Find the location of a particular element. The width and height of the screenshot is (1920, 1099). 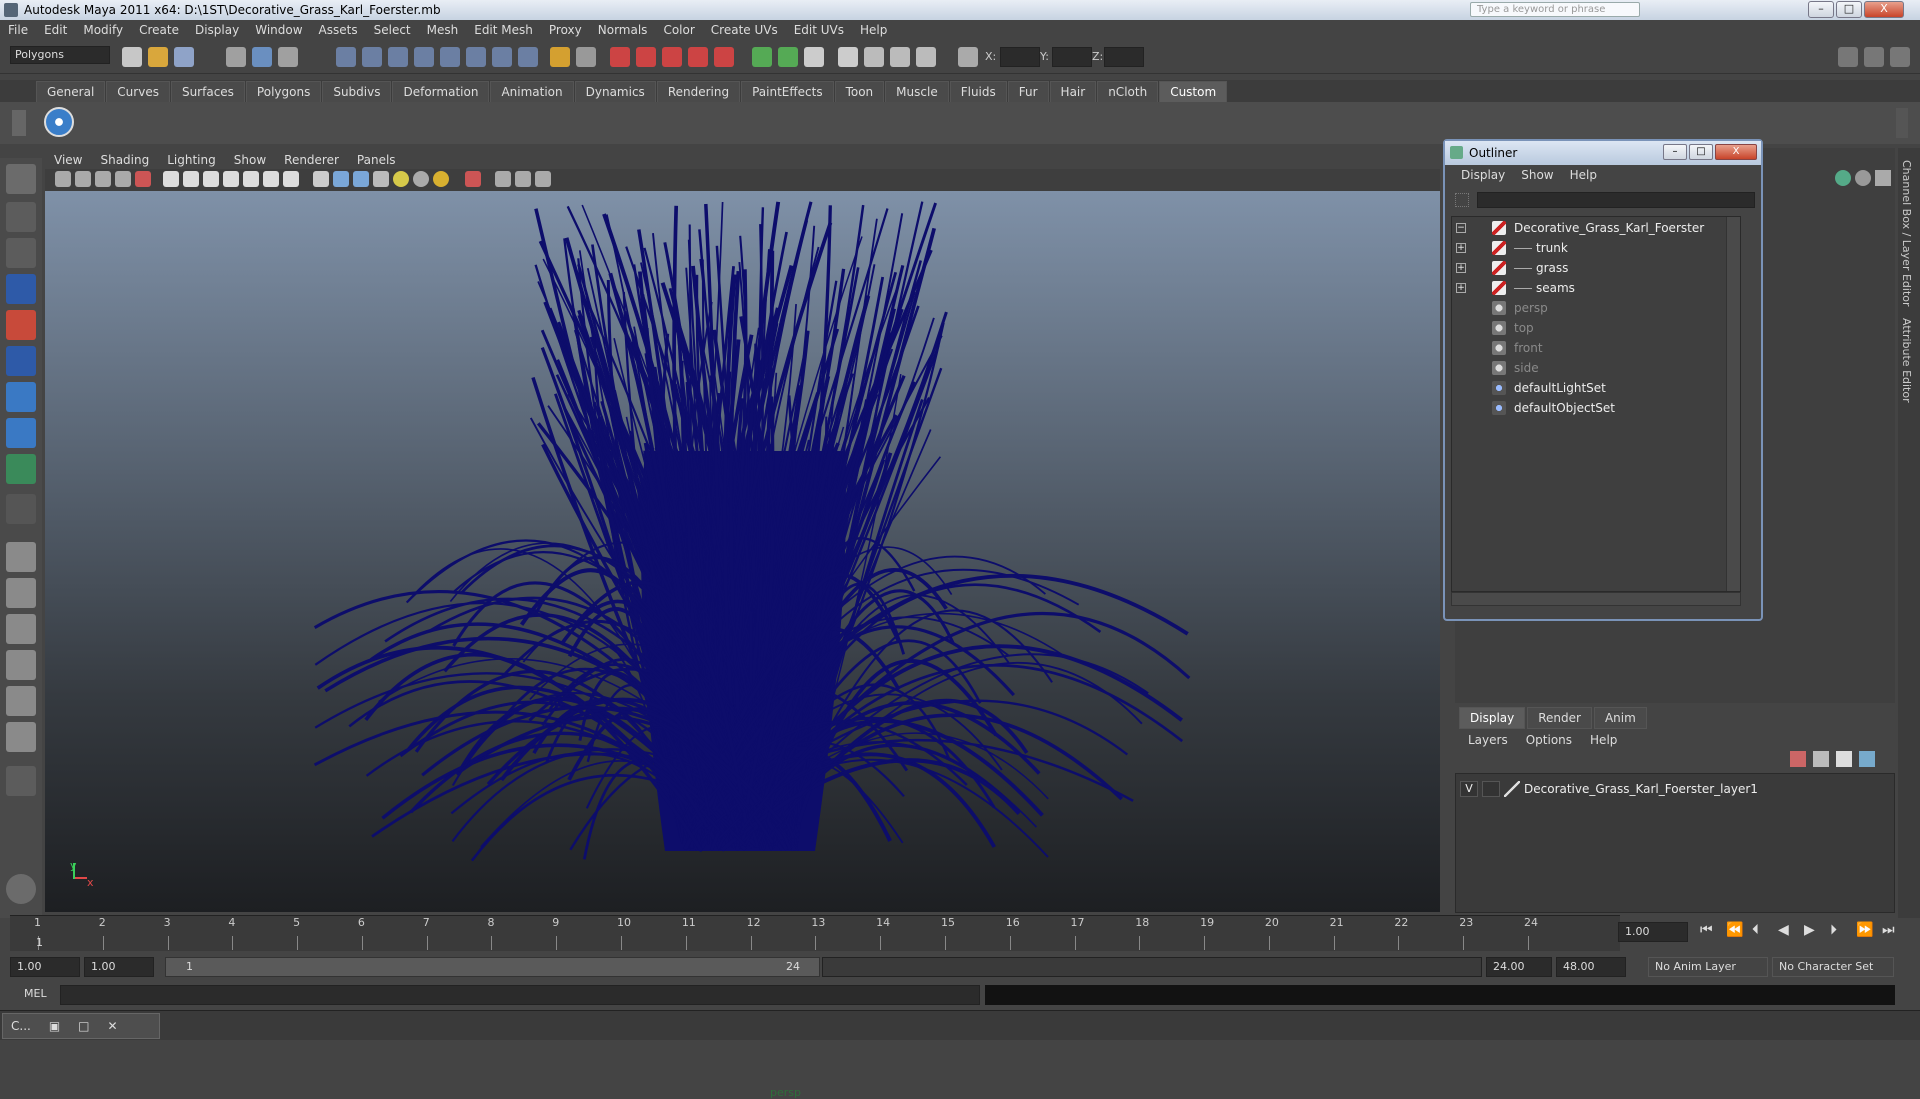

x-ray-joints-icon is located at coordinates (523, 179).